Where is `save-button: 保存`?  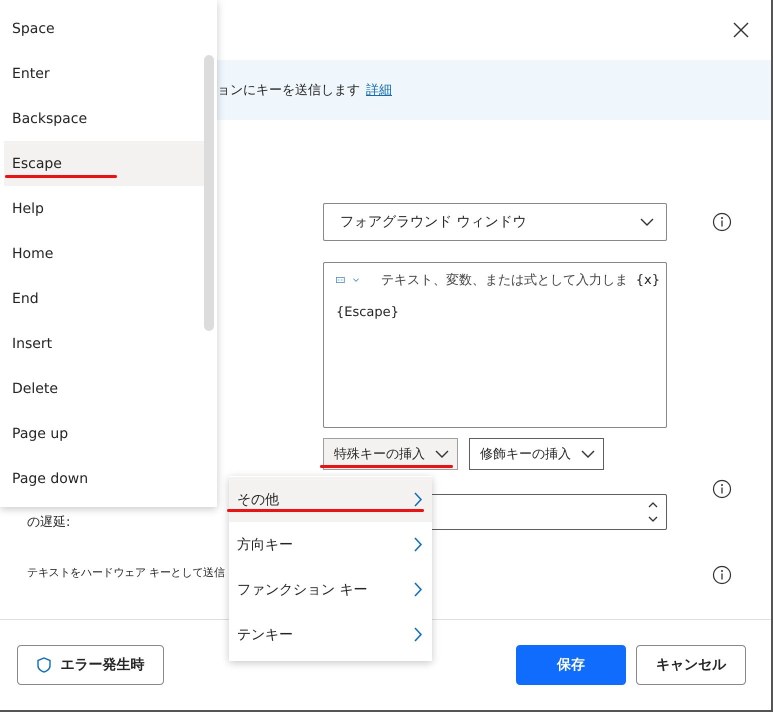 save-button: 保存 is located at coordinates (571, 665).